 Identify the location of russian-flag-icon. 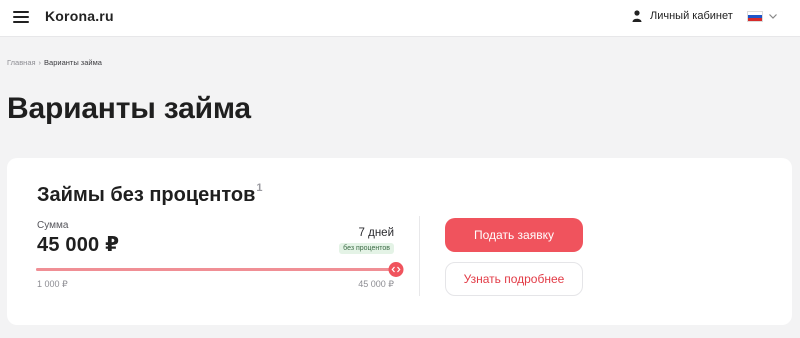
(755, 16).